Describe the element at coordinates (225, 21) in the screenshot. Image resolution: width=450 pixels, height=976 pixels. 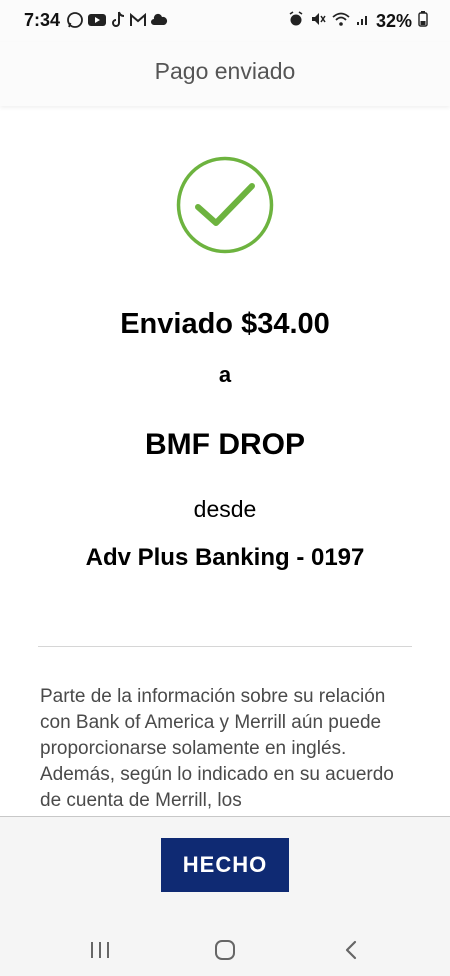
I see `status-bar: 7:34 32%` at that location.